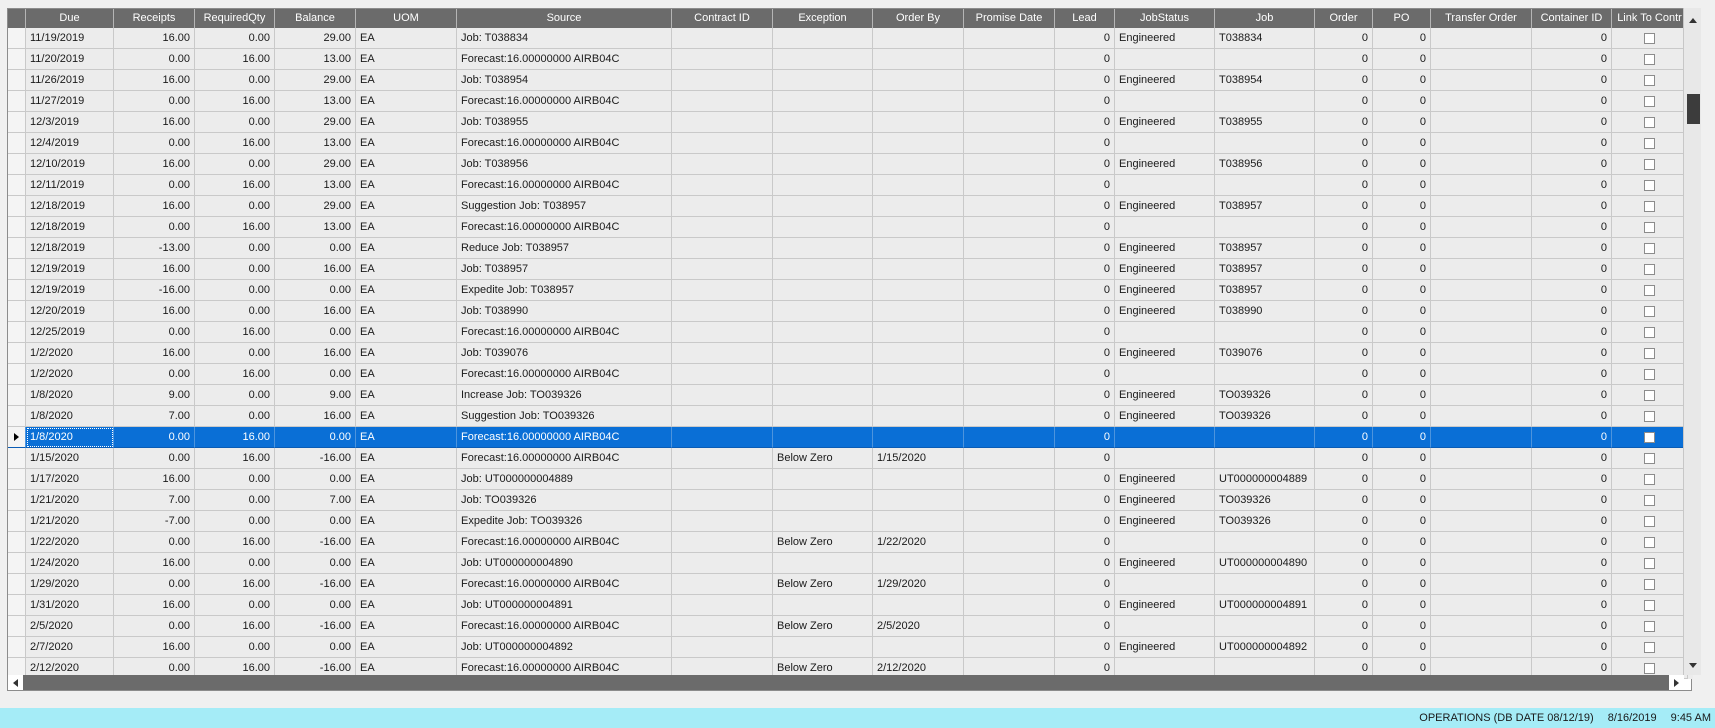 Image resolution: width=1715 pixels, height=728 pixels. What do you see at coordinates (1265, 416) in the screenshot?
I see `cell-job: TO039326` at bounding box center [1265, 416].